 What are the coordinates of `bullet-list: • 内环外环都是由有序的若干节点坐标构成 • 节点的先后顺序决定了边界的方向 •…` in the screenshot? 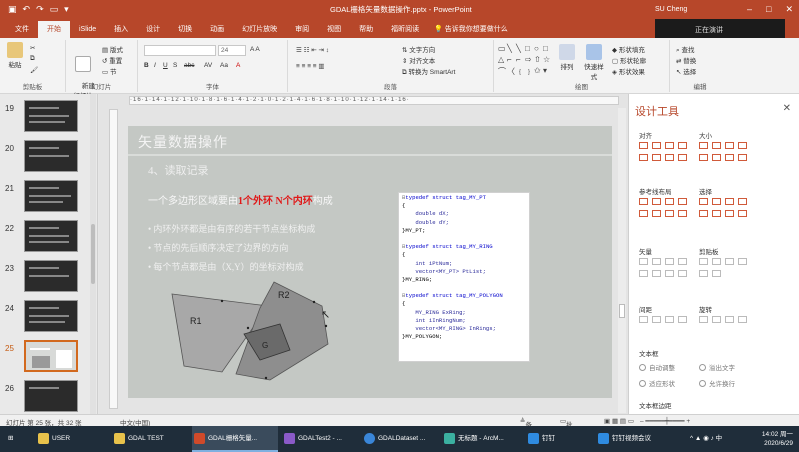 It's located at (231, 250).